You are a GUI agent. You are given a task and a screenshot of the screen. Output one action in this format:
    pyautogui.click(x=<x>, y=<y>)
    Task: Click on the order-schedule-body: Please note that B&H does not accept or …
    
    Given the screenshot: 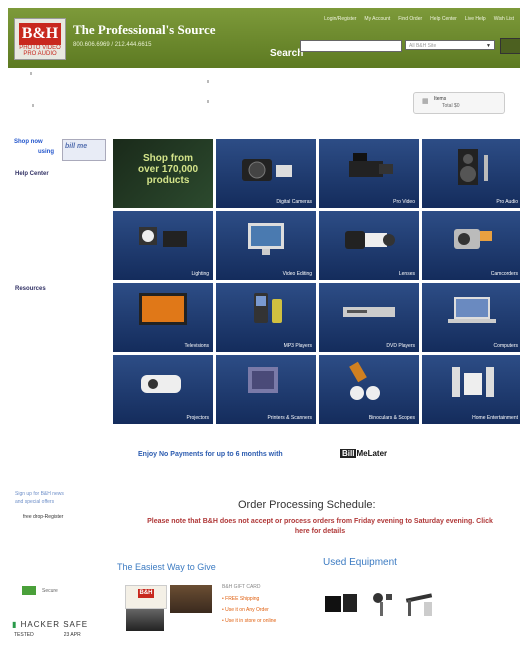 What is the action you would take?
    pyautogui.click(x=311, y=521)
    